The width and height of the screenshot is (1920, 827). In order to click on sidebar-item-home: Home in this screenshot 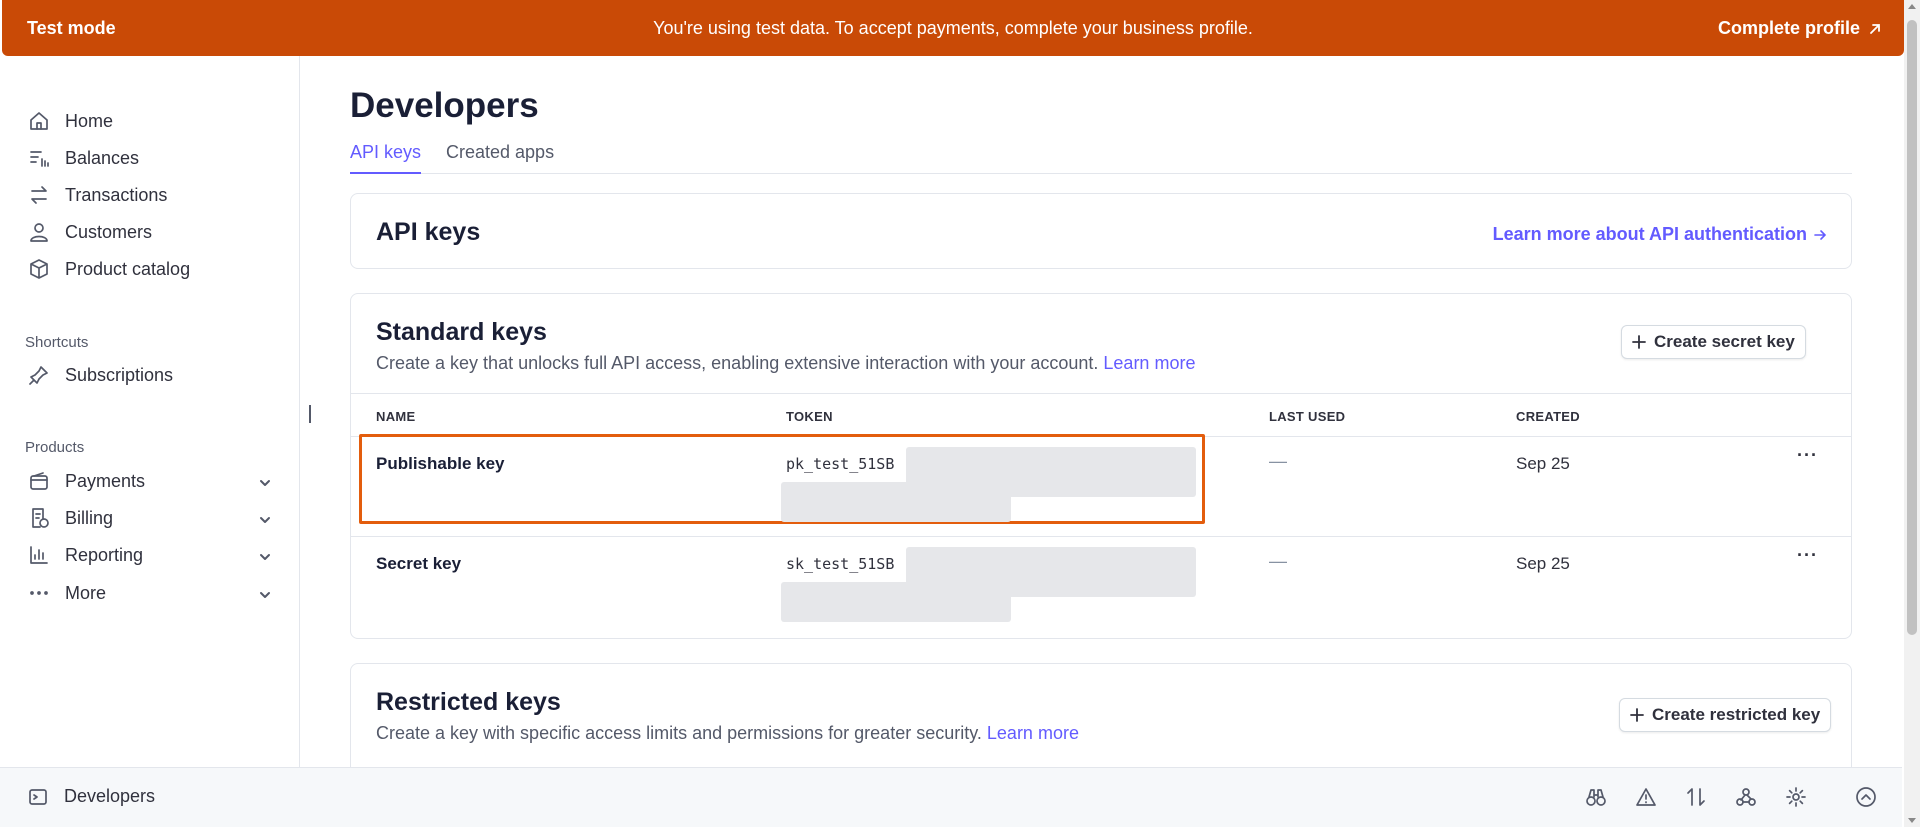, I will do `click(70, 121)`.